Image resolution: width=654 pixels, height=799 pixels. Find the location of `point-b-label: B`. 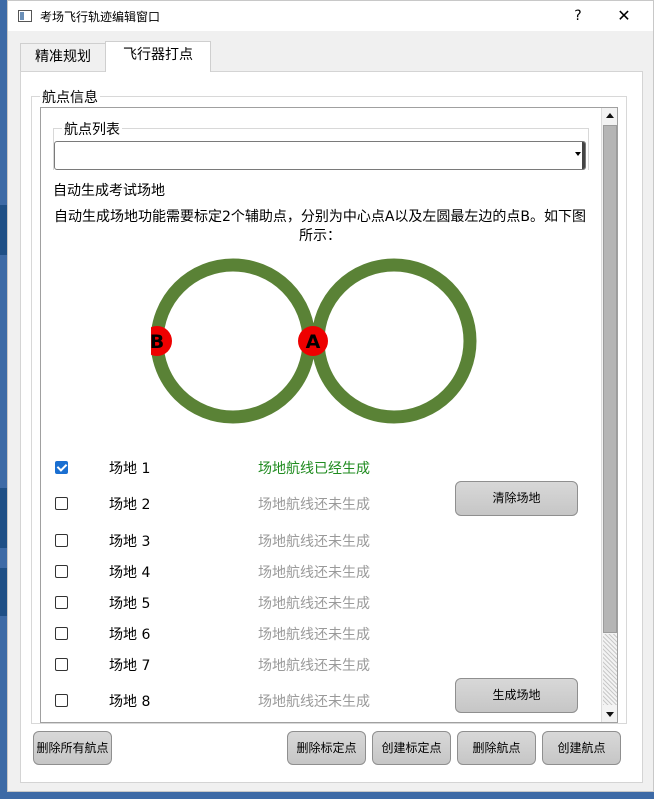

point-b-label: B is located at coordinates (157, 342).